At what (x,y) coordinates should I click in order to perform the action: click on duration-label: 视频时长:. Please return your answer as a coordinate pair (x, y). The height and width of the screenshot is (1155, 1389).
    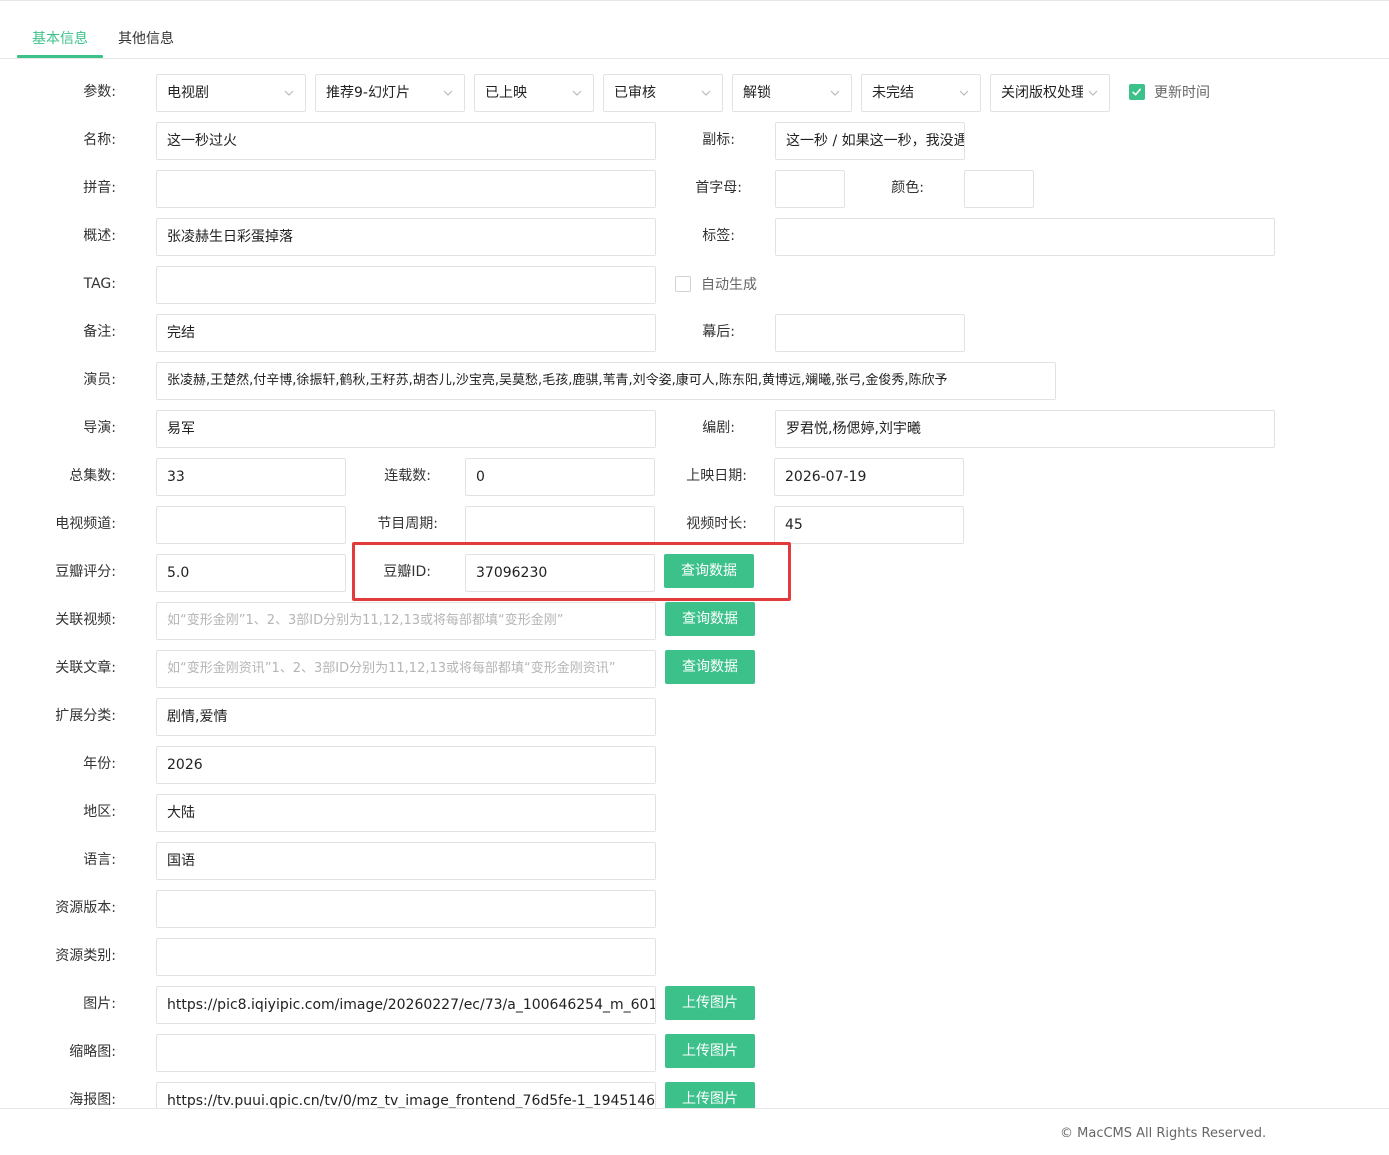
    Looking at the image, I should click on (716, 524).